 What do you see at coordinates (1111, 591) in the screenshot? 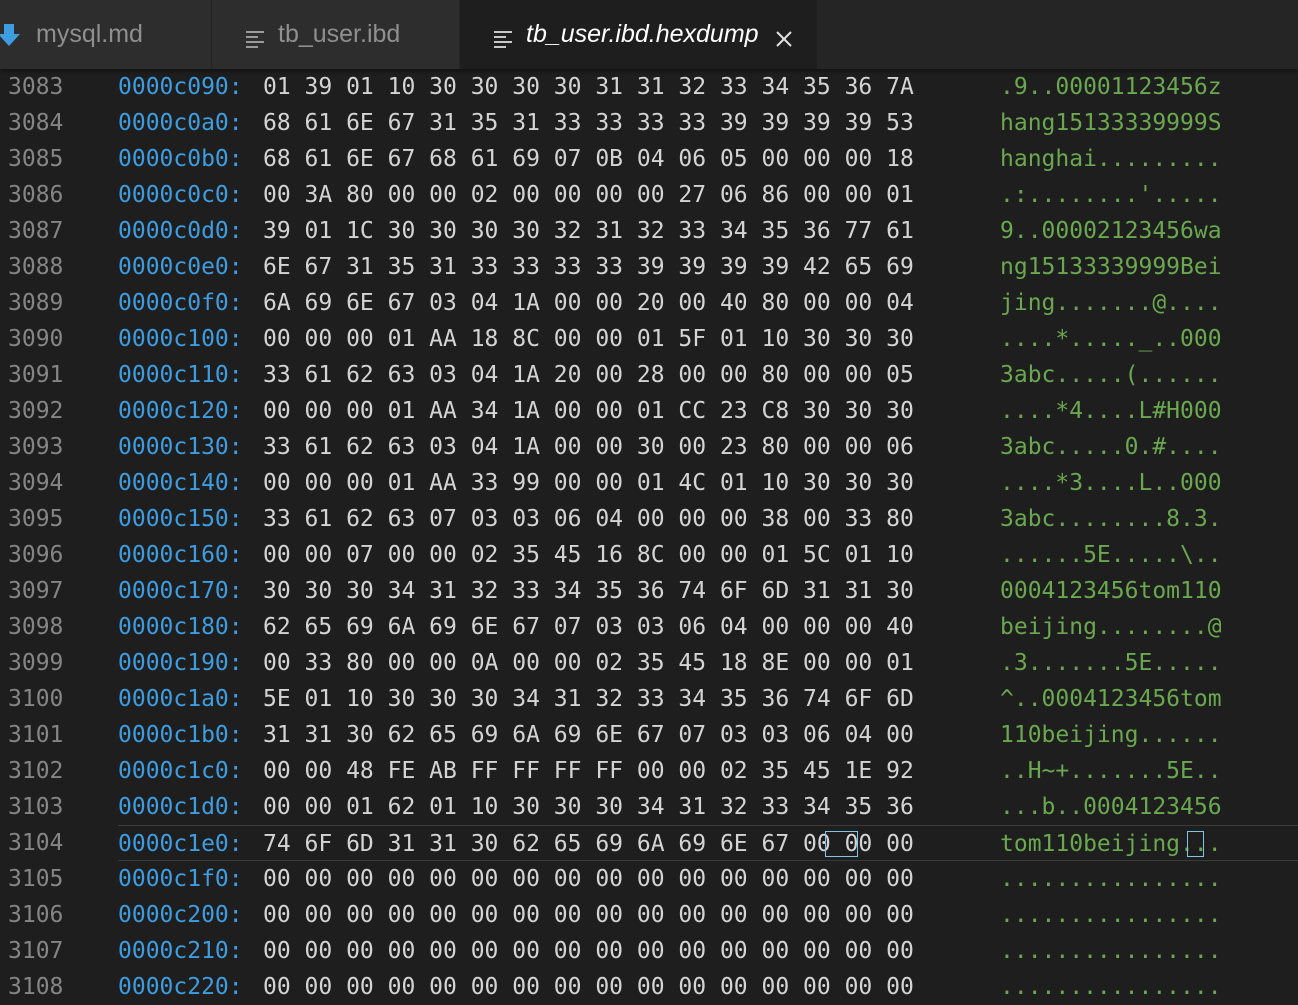
I see `ascii-text: 0004123456tom110` at bounding box center [1111, 591].